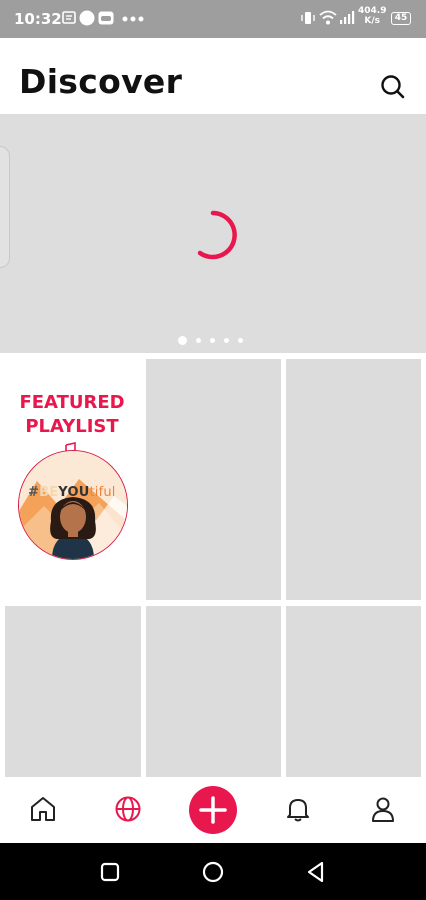  What do you see at coordinates (393, 87) in the screenshot?
I see `search-icon` at bounding box center [393, 87].